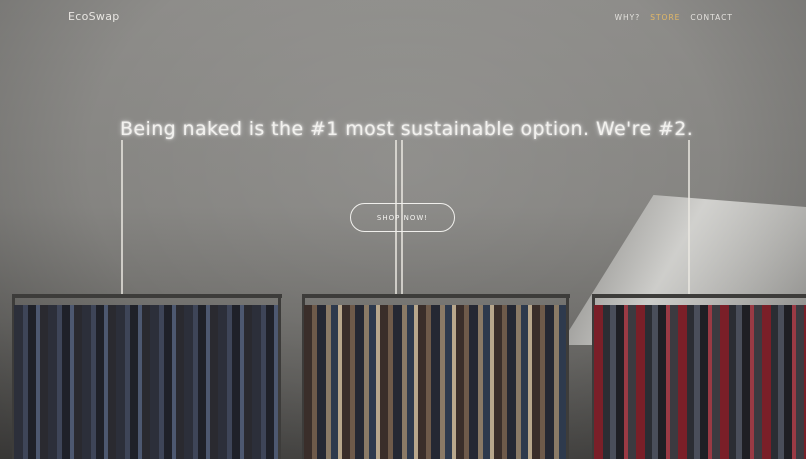 This screenshot has height=459, width=806. Describe the element at coordinates (403, 17) in the screenshot. I see `top-navbar: EcoSwap WHY? STORE CONTACT` at that location.